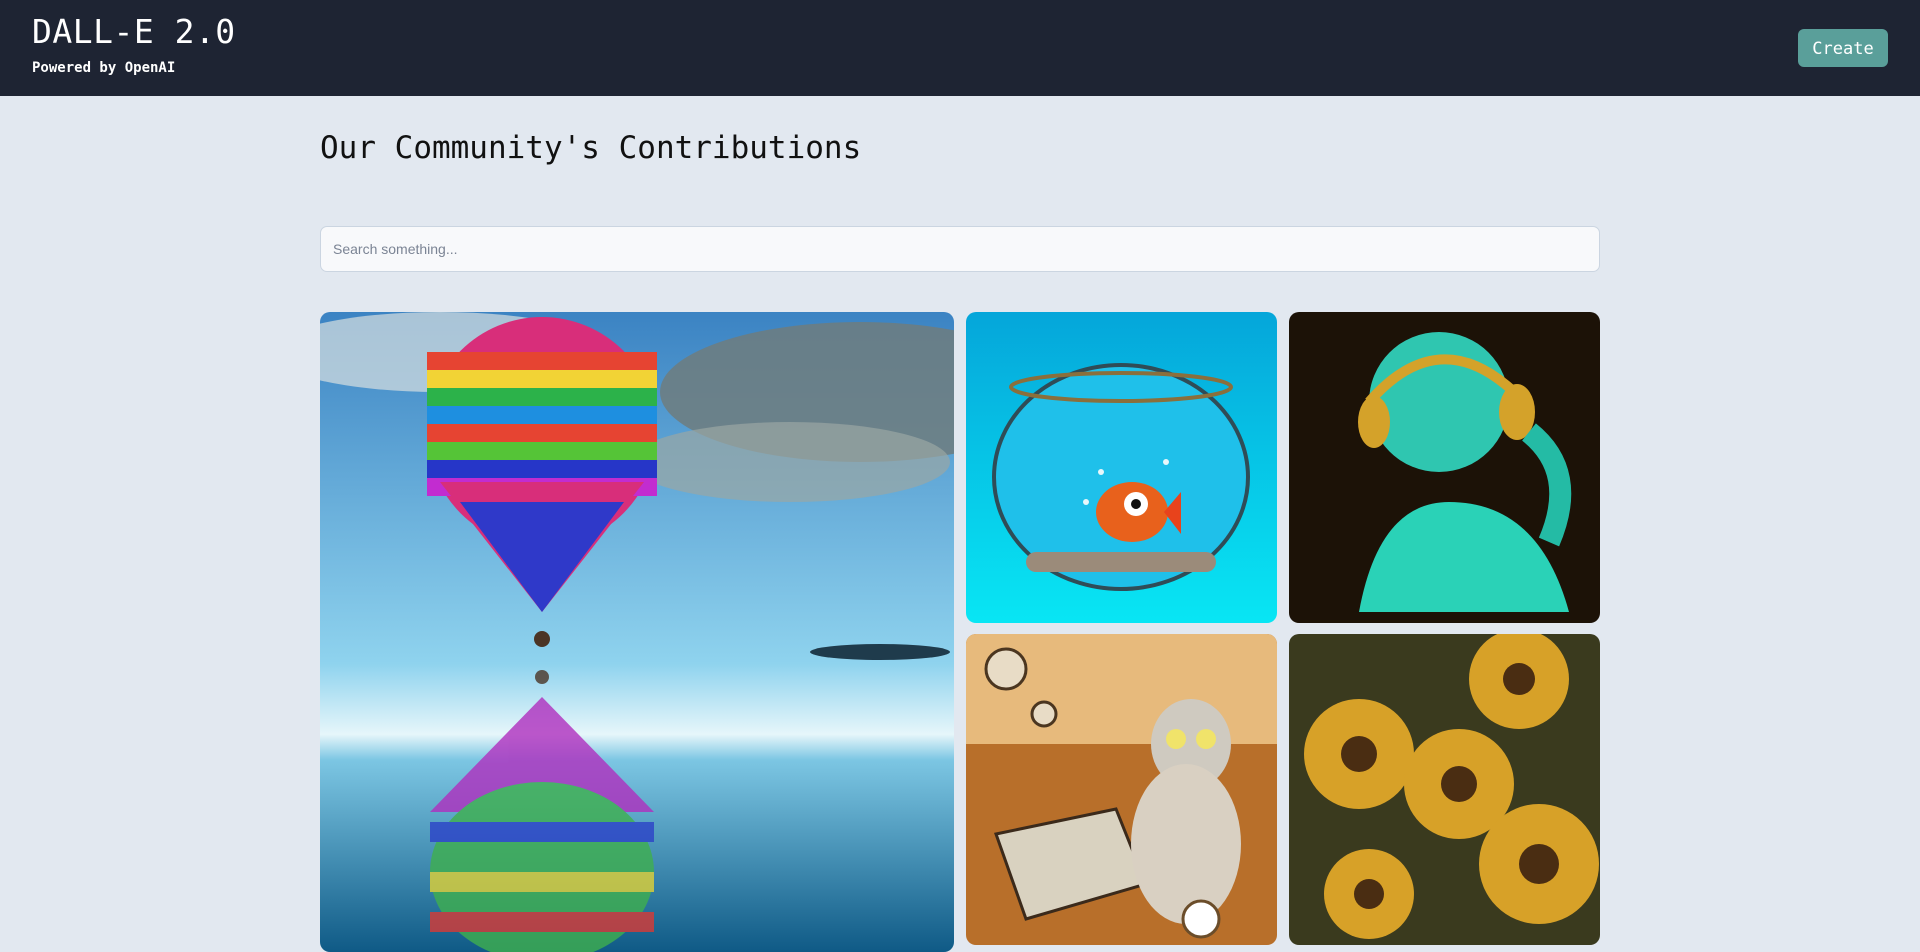 The width and height of the screenshot is (1920, 952). What do you see at coordinates (1121, 467) in the screenshot?
I see `fishbowl-image` at bounding box center [1121, 467].